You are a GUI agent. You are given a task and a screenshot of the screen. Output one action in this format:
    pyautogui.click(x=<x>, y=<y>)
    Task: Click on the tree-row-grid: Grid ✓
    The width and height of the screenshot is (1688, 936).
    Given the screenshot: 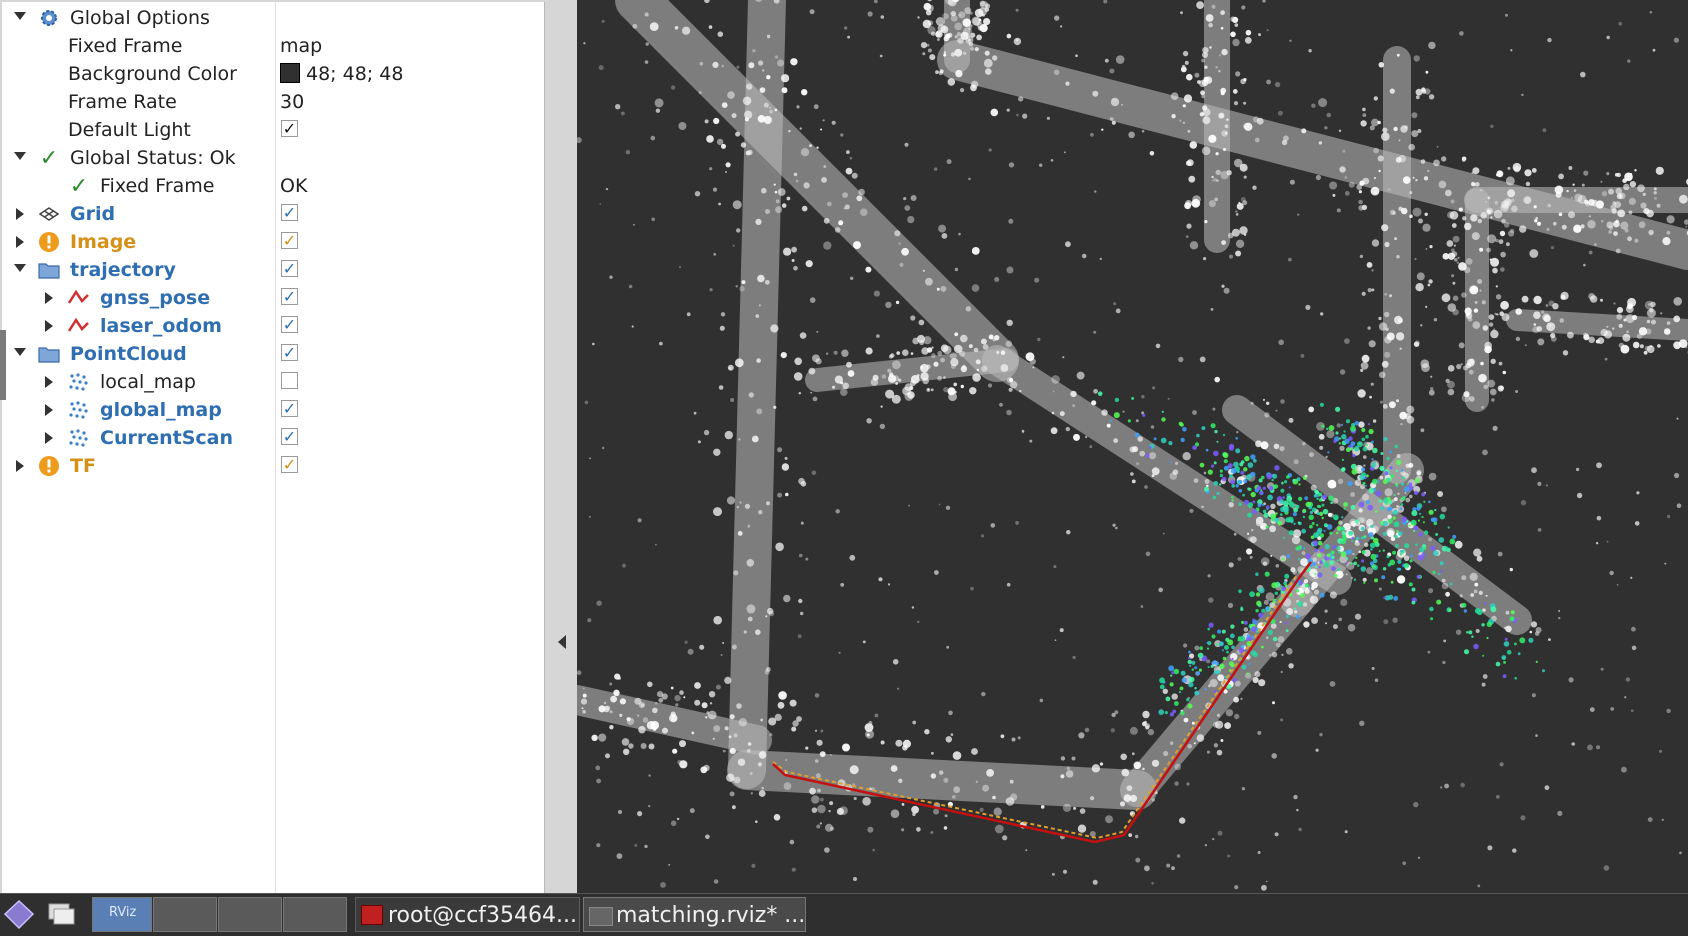 What is the action you would take?
    pyautogui.click(x=273, y=214)
    